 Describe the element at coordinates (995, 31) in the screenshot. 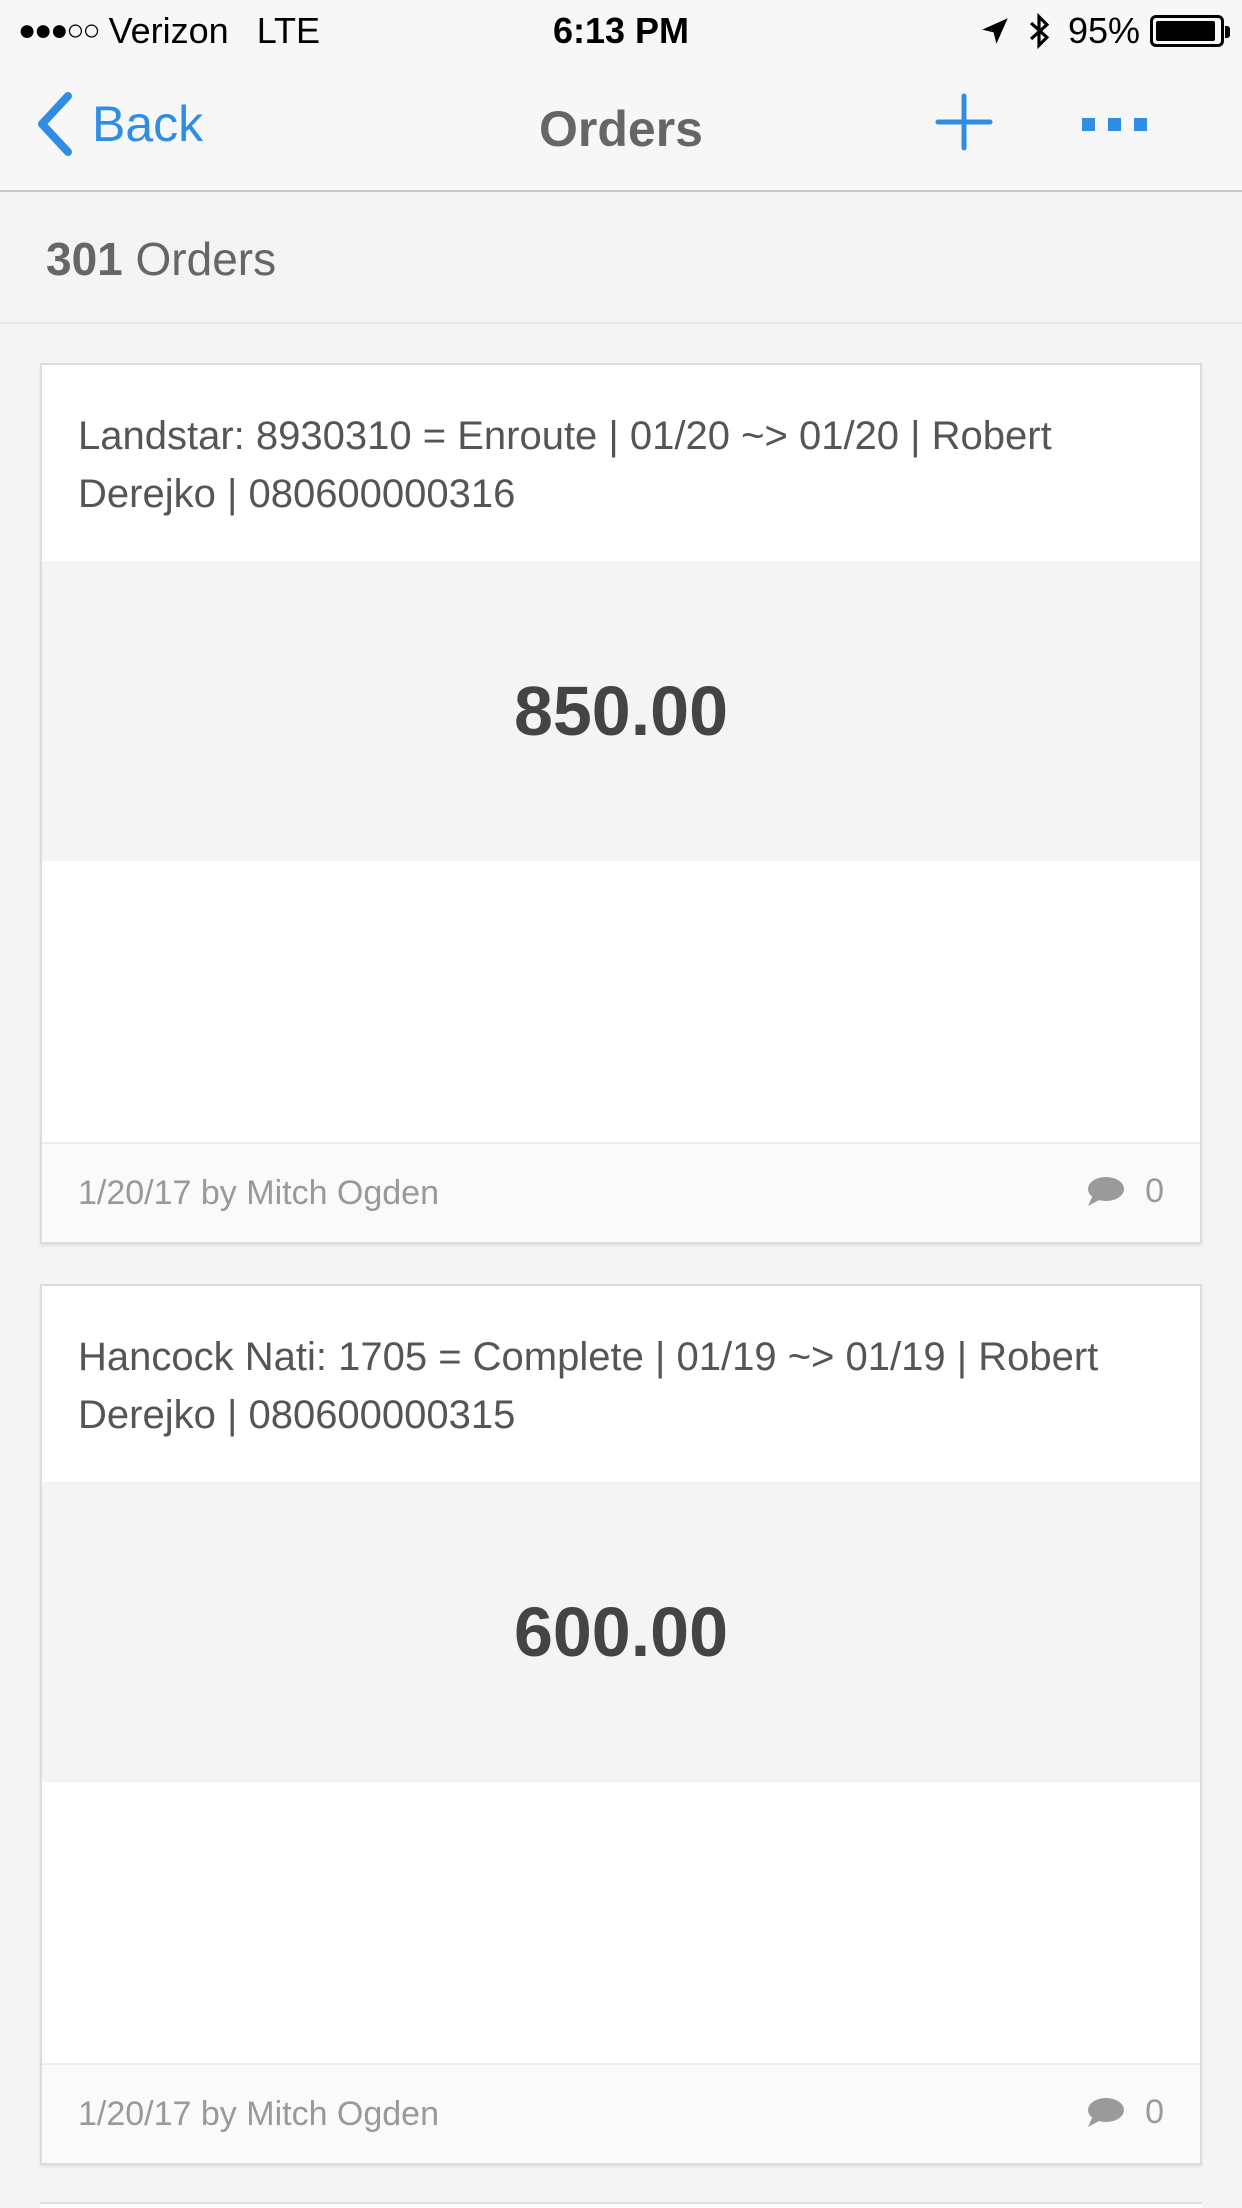

I see `location-arrow-icon` at that location.